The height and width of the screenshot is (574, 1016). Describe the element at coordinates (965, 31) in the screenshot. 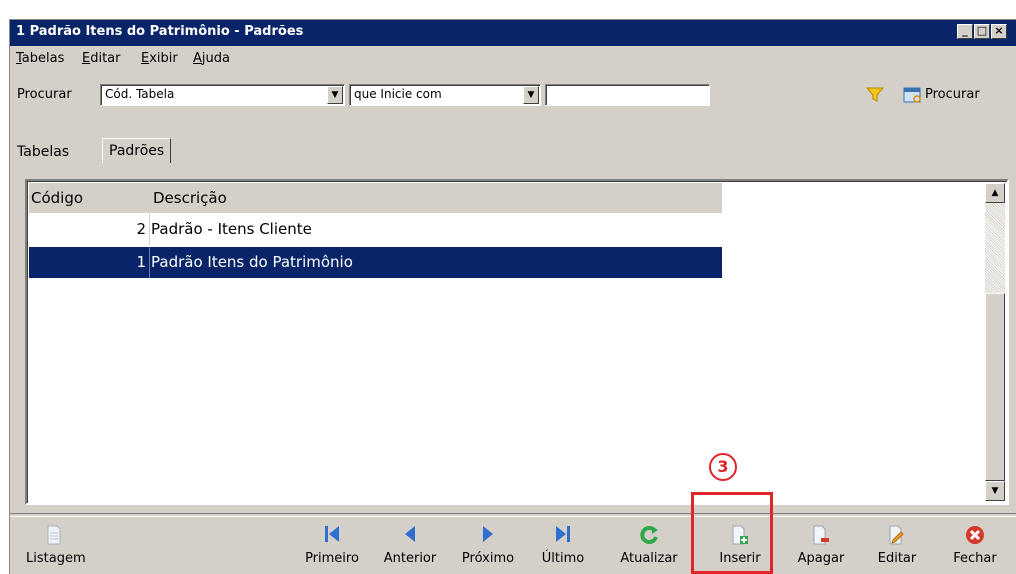

I see `minimize-button: _` at that location.